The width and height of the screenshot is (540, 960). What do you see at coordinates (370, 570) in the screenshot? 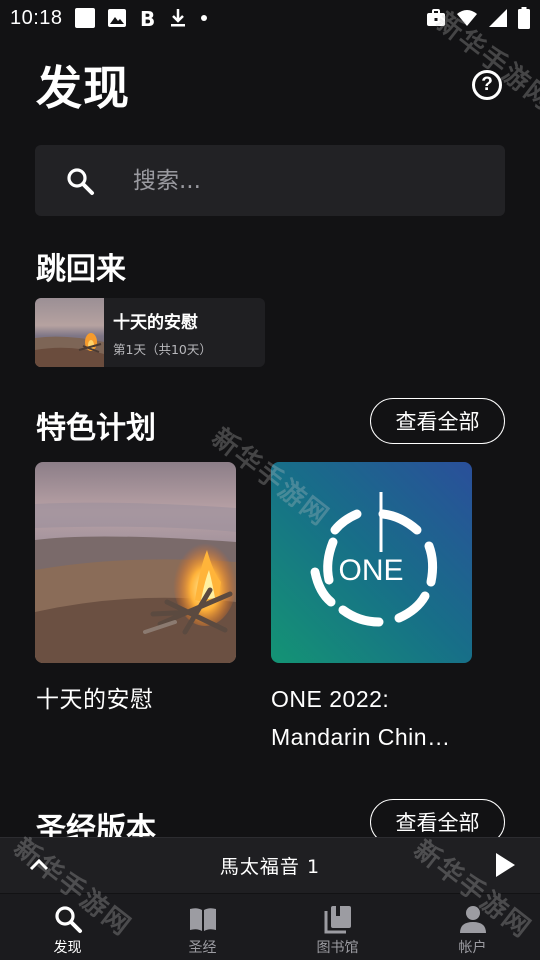
I see `one-logo-text: ONE` at bounding box center [370, 570].